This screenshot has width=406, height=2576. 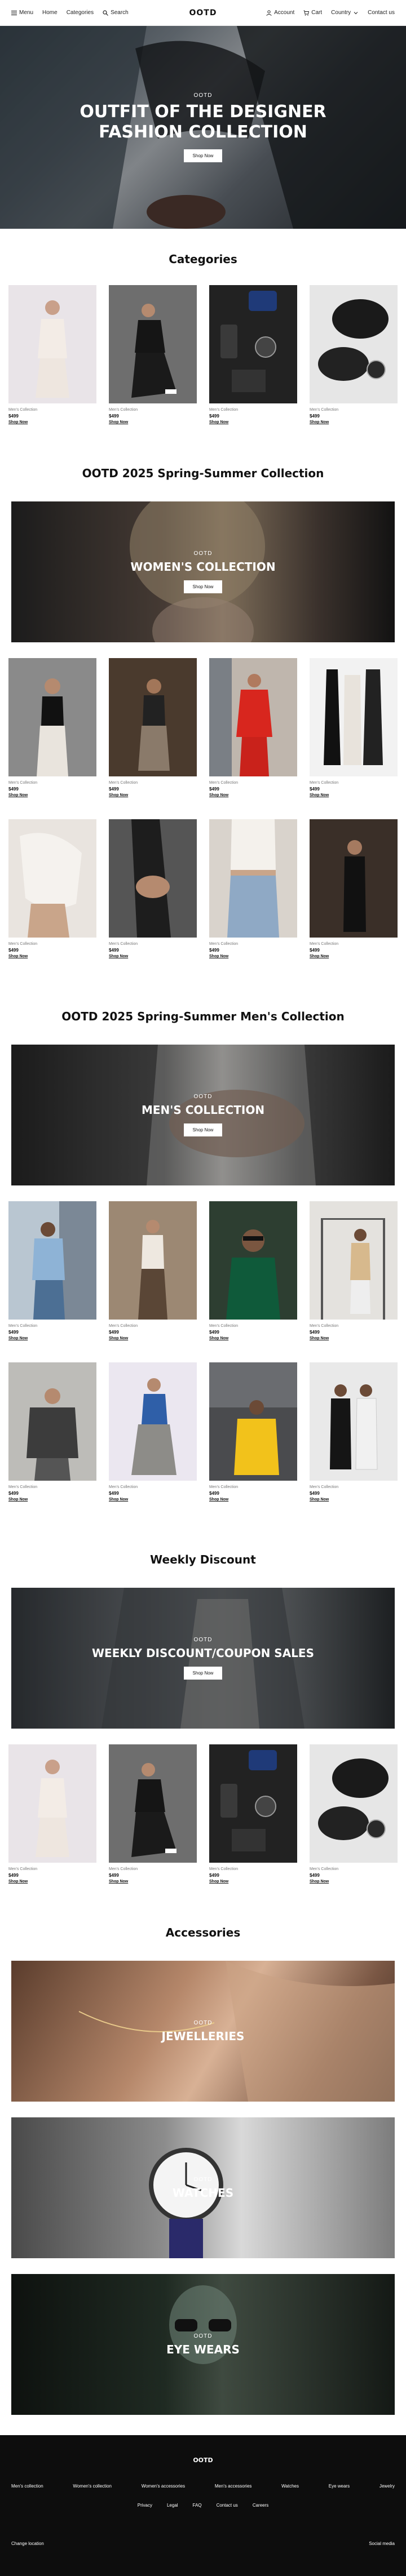 I want to click on menu-button: Menu, so click(x=22, y=13).